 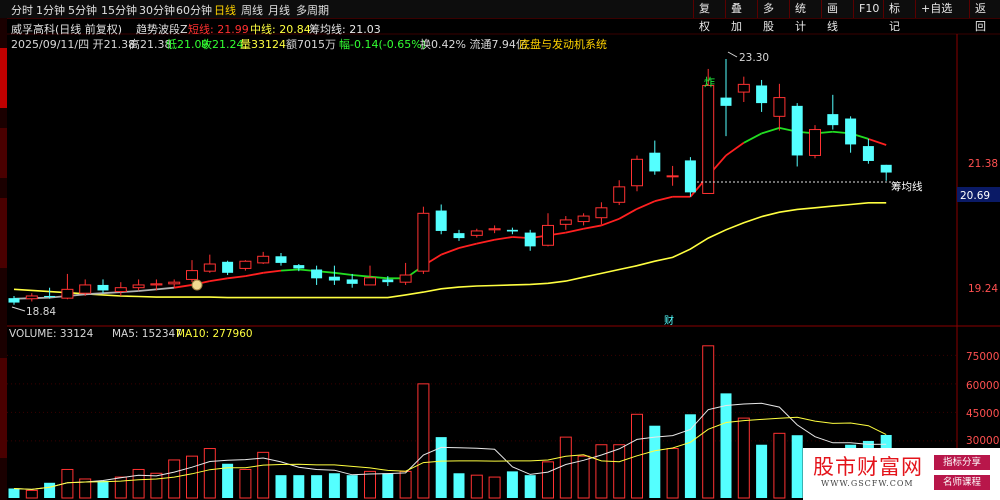 I want to click on period-tab-daily: 日线, so click(x=225, y=10).